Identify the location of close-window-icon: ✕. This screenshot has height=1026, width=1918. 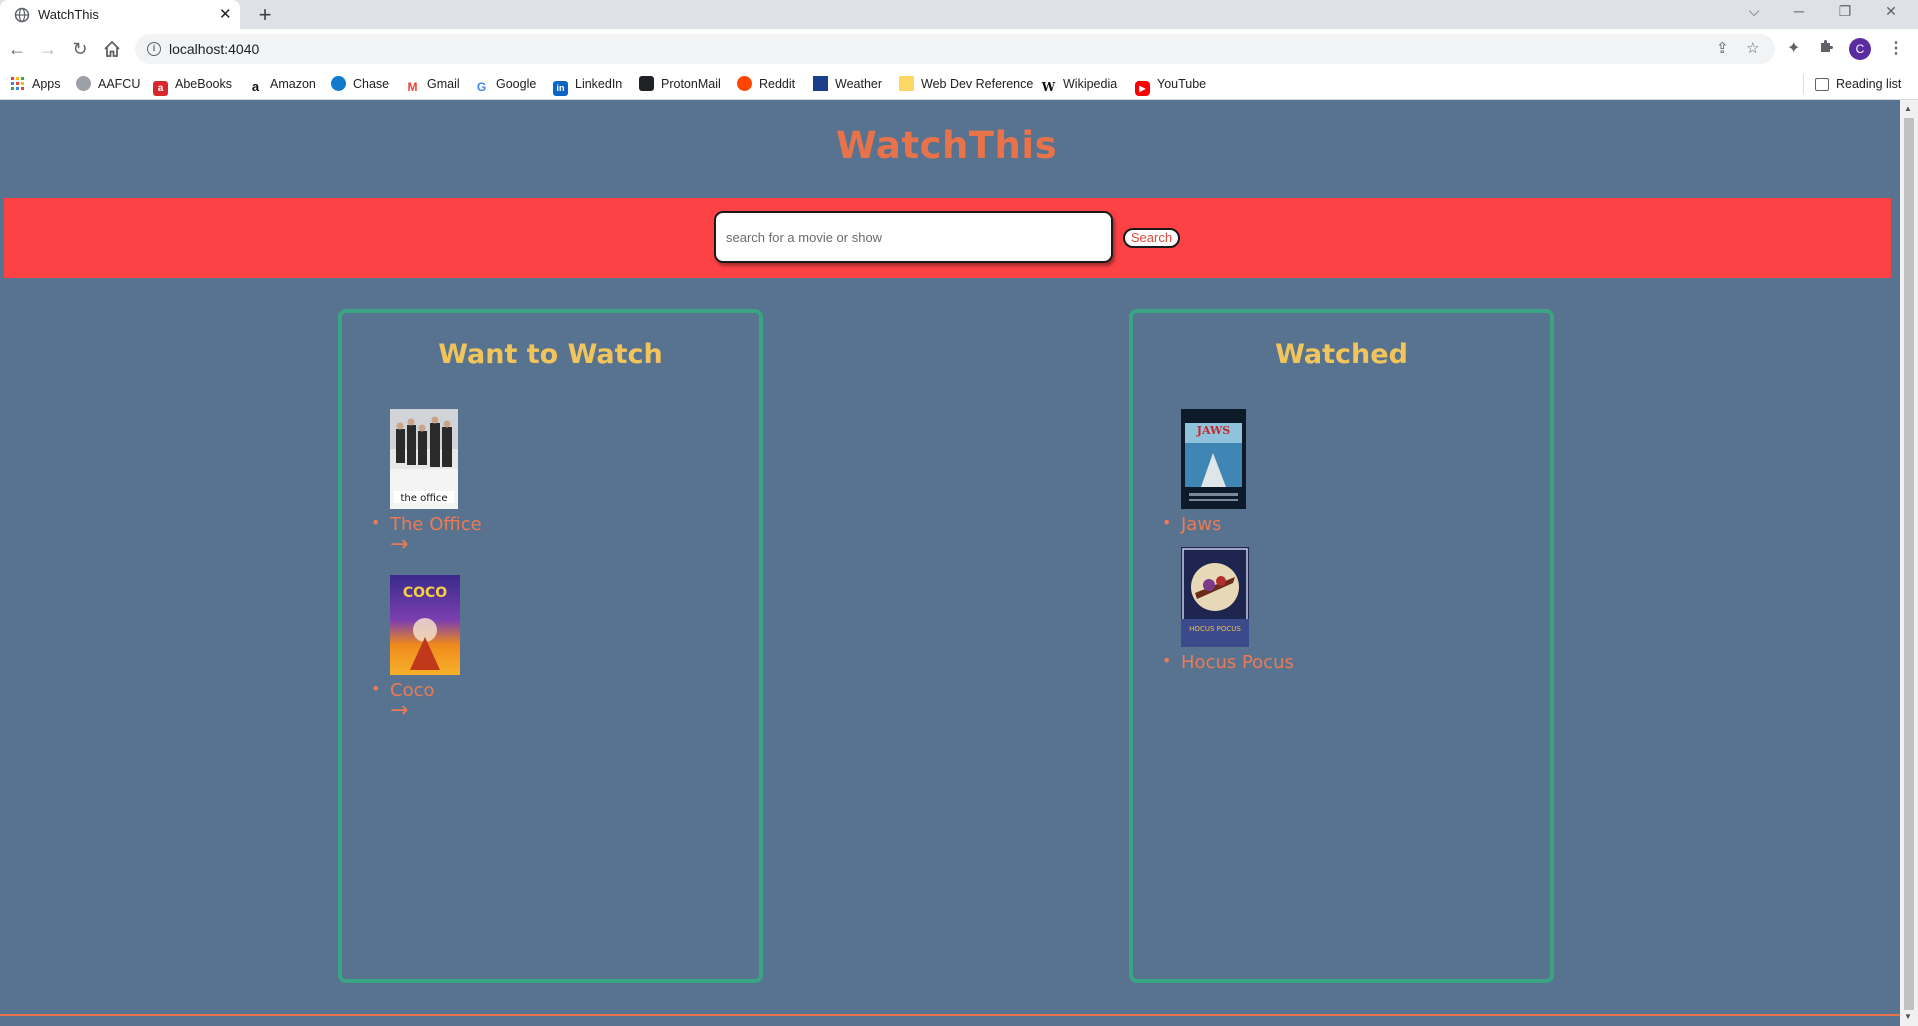
(1891, 11).